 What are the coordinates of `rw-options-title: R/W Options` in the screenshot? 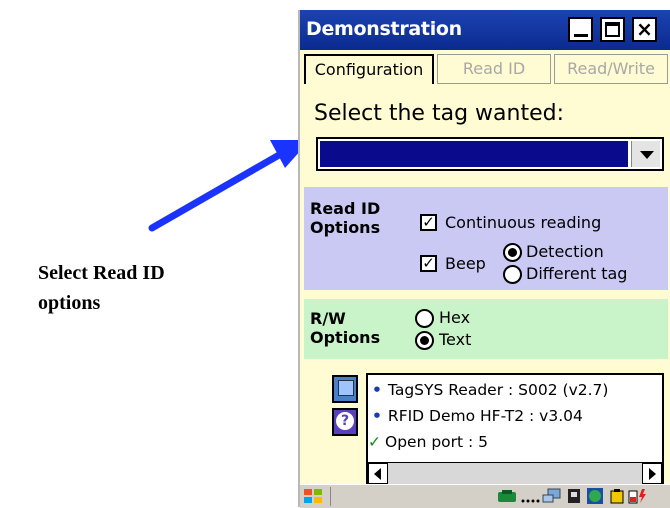 It's located at (345, 328).